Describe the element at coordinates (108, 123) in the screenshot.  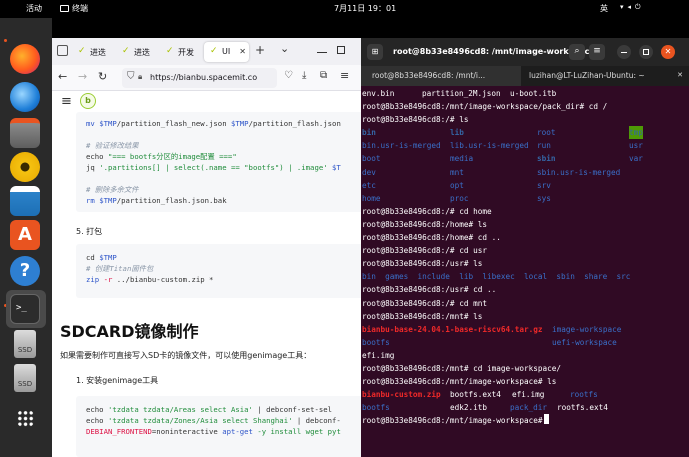
I see `code-token: $TMP` at that location.